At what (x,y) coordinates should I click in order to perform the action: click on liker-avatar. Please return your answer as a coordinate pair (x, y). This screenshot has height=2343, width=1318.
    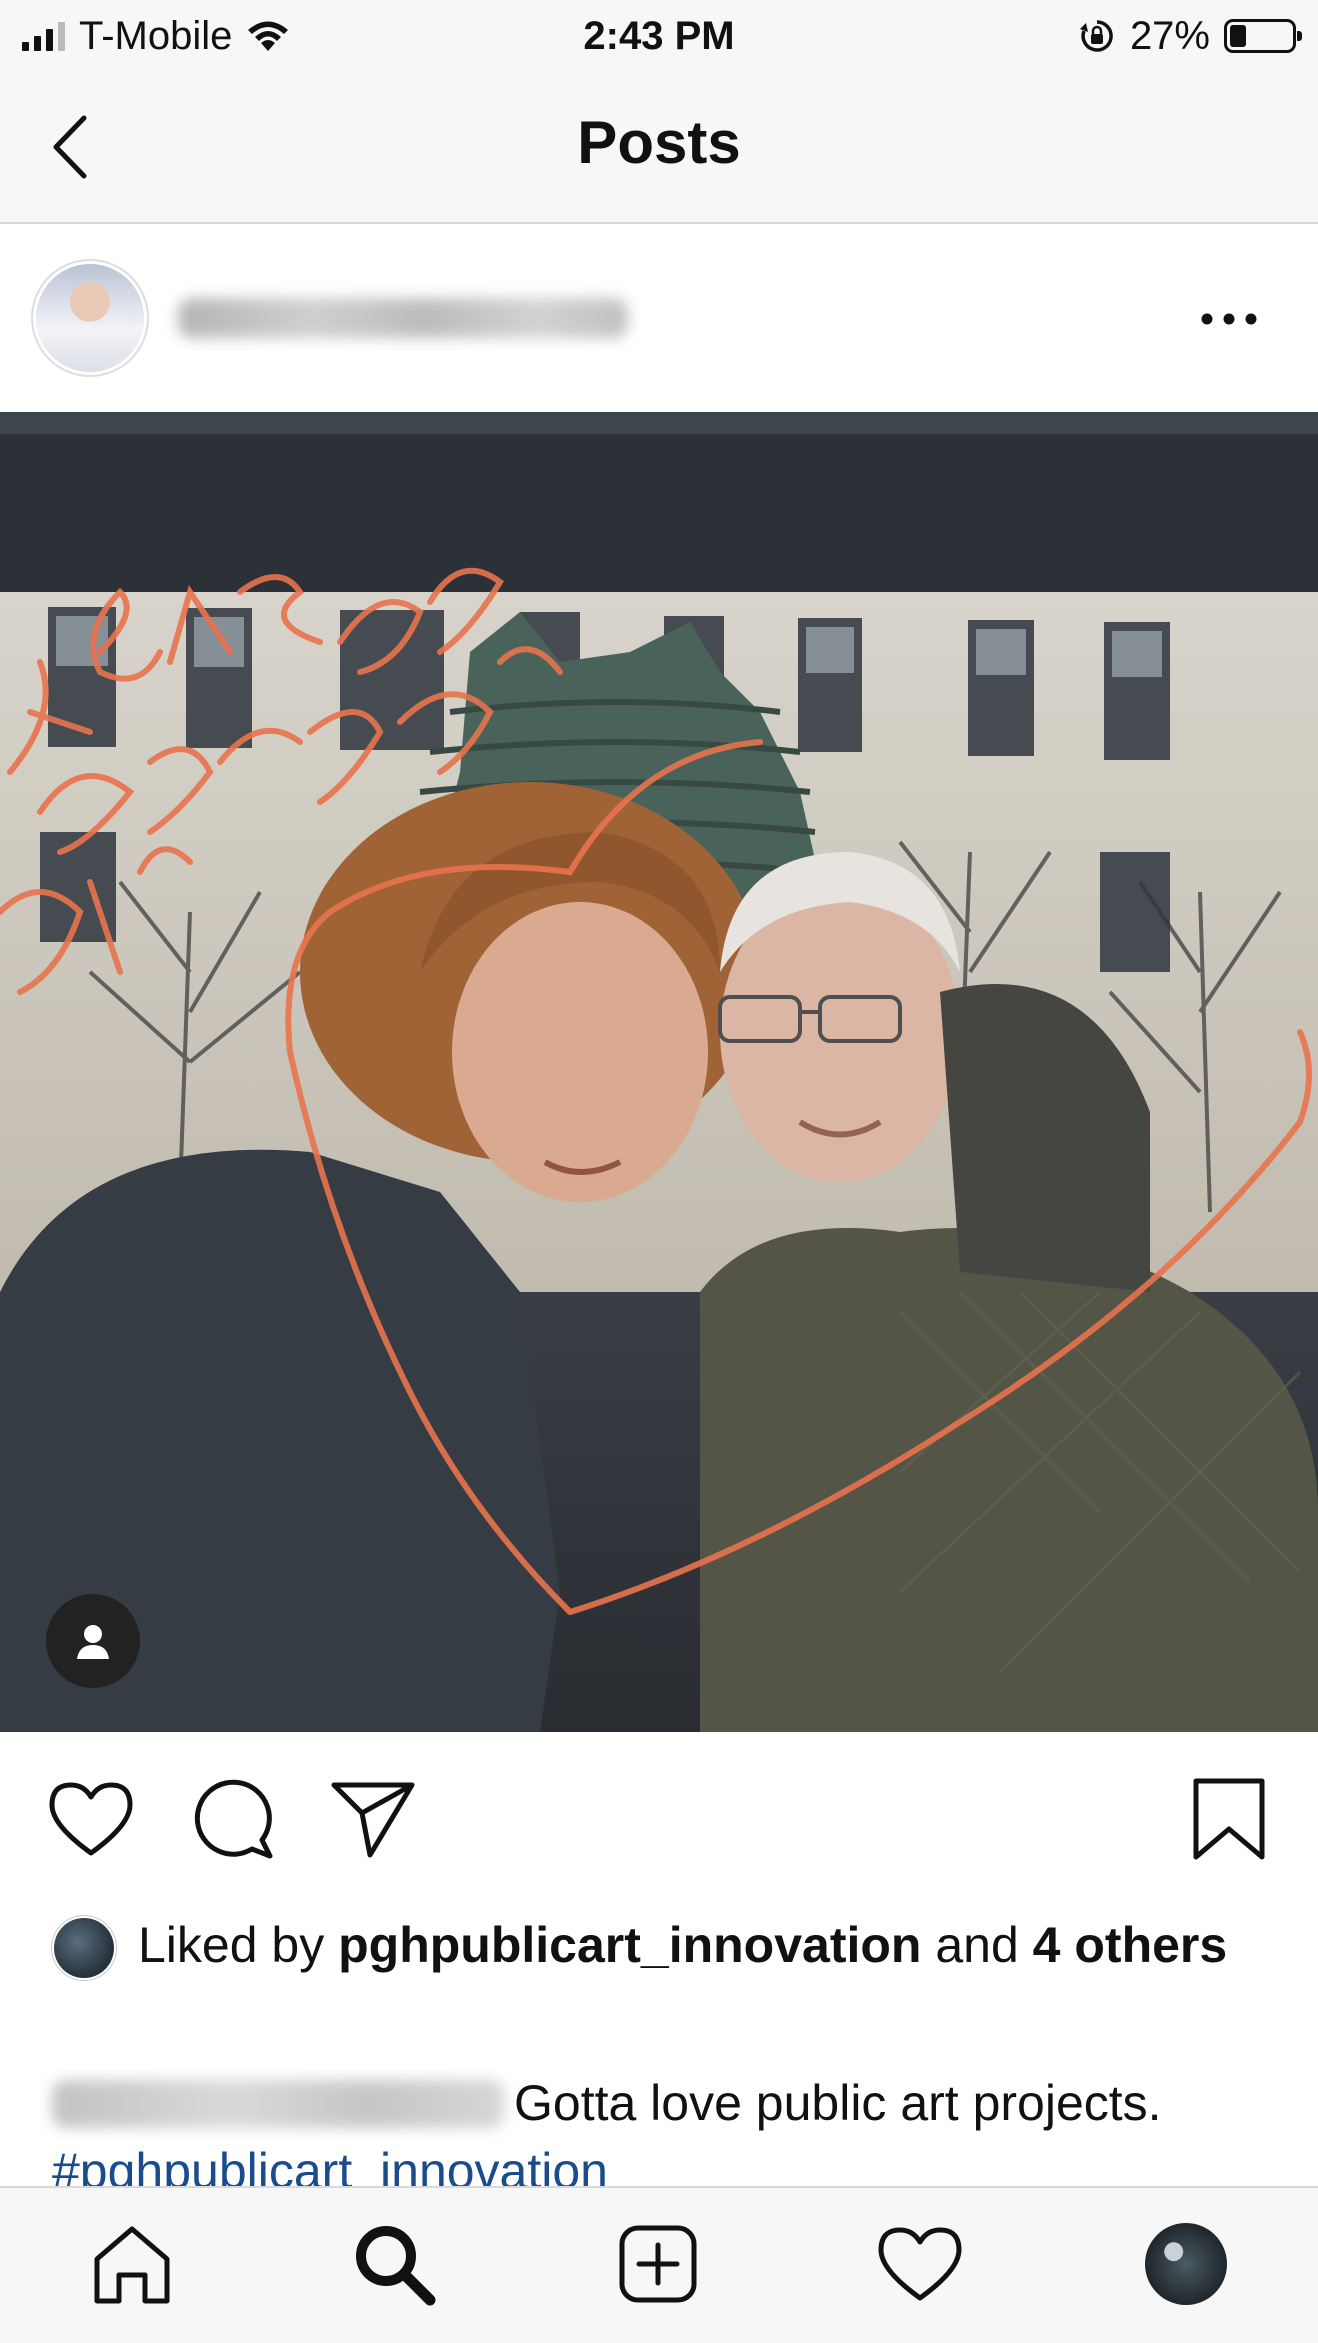
    Looking at the image, I should click on (84, 1948).